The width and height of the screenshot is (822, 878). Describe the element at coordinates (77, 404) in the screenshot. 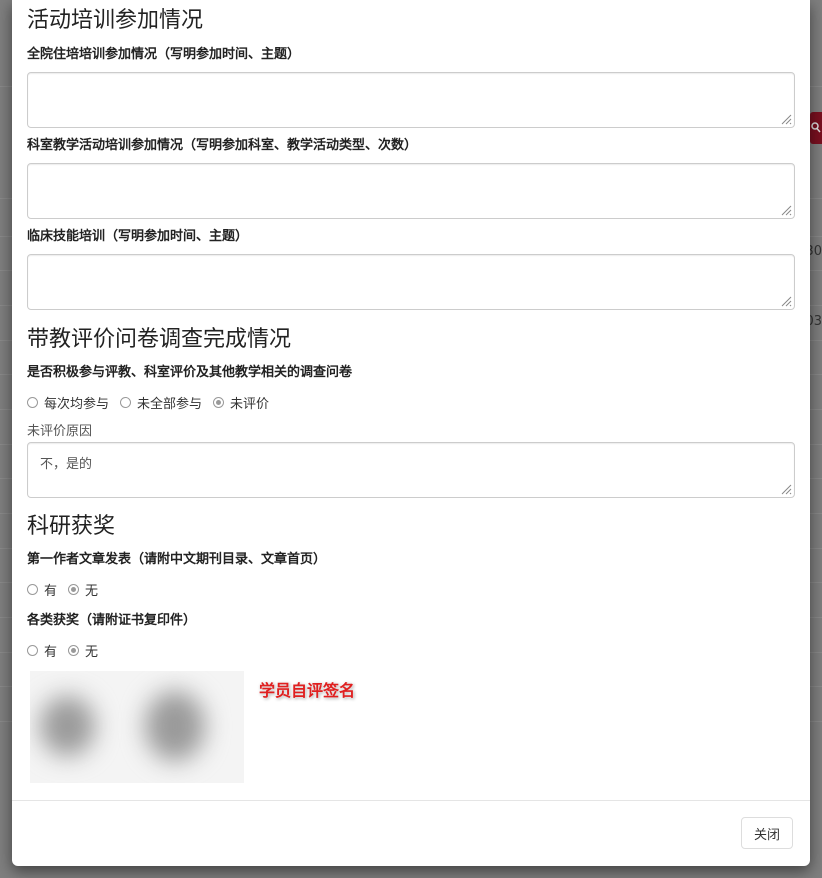

I see `radio-label: 每次均参与` at that location.